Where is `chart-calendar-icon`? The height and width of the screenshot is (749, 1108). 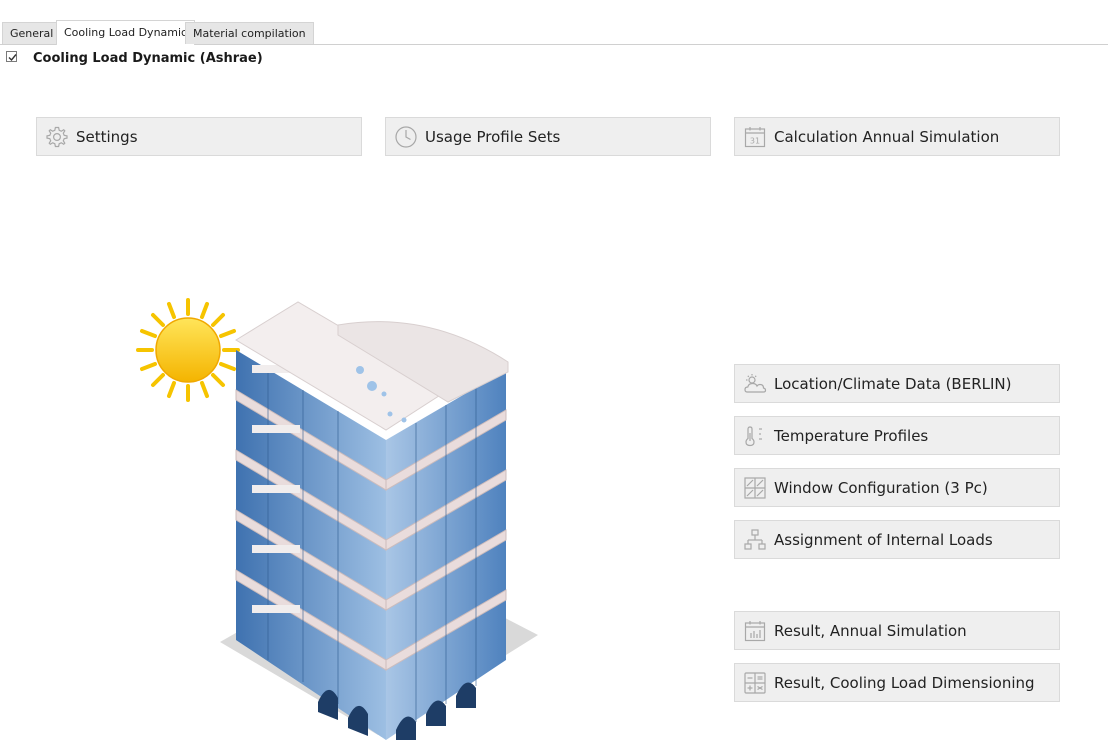
chart-calendar-icon is located at coordinates (755, 631).